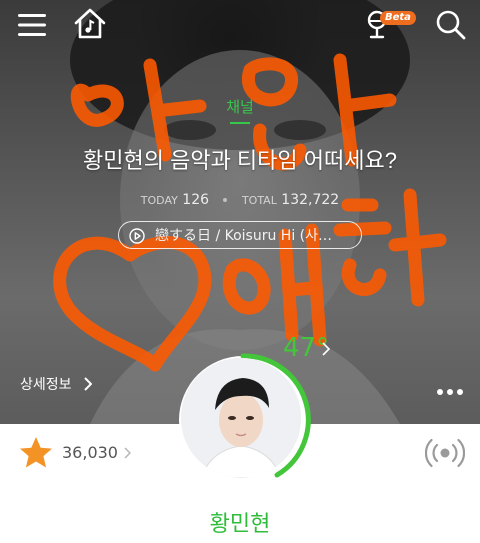 This screenshot has width=480, height=543. I want to click on more-options-icon, so click(450, 392).